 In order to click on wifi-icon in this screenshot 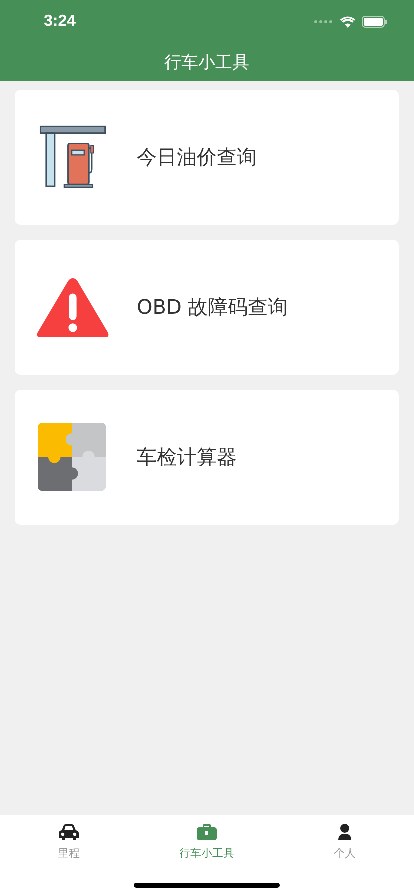, I will do `click(348, 22)`.